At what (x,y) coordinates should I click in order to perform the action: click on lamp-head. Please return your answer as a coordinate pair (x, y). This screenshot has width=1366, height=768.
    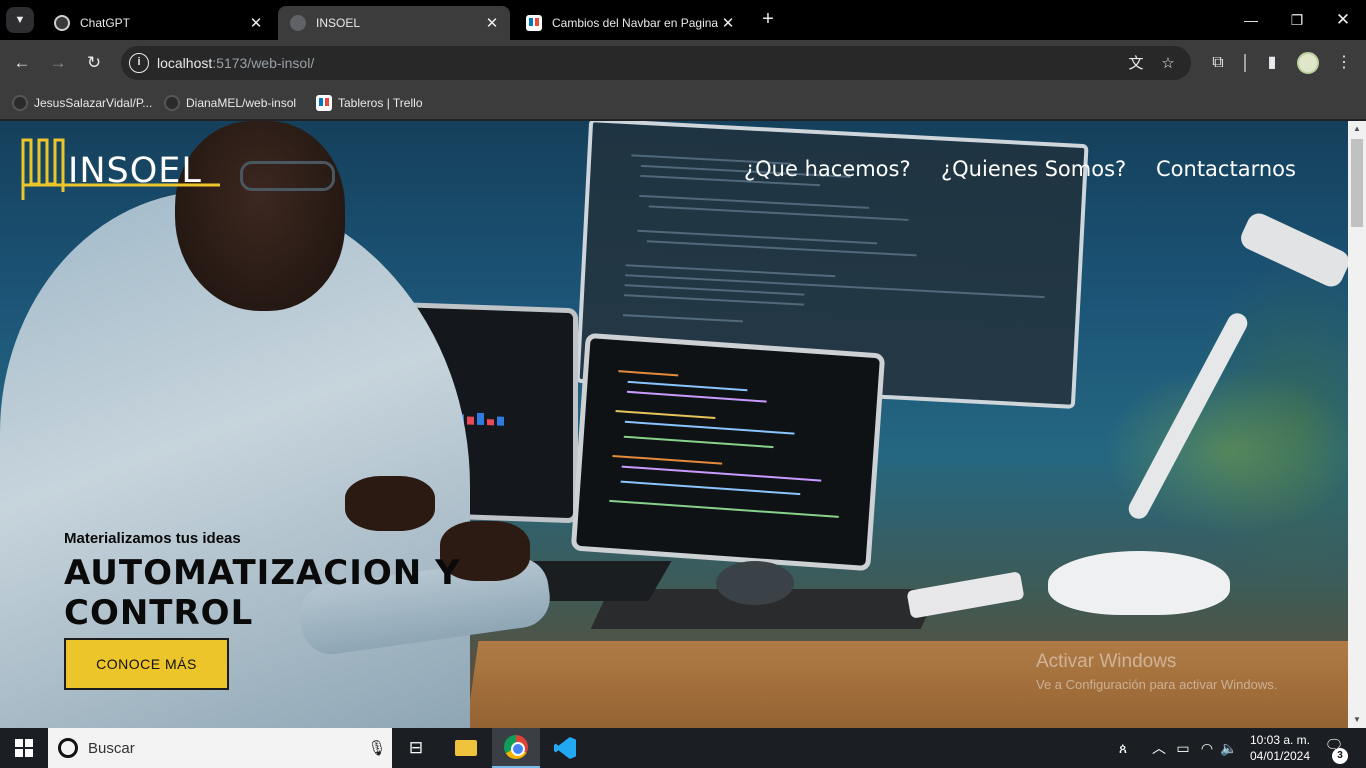
    Looking at the image, I should click on (1295, 250).